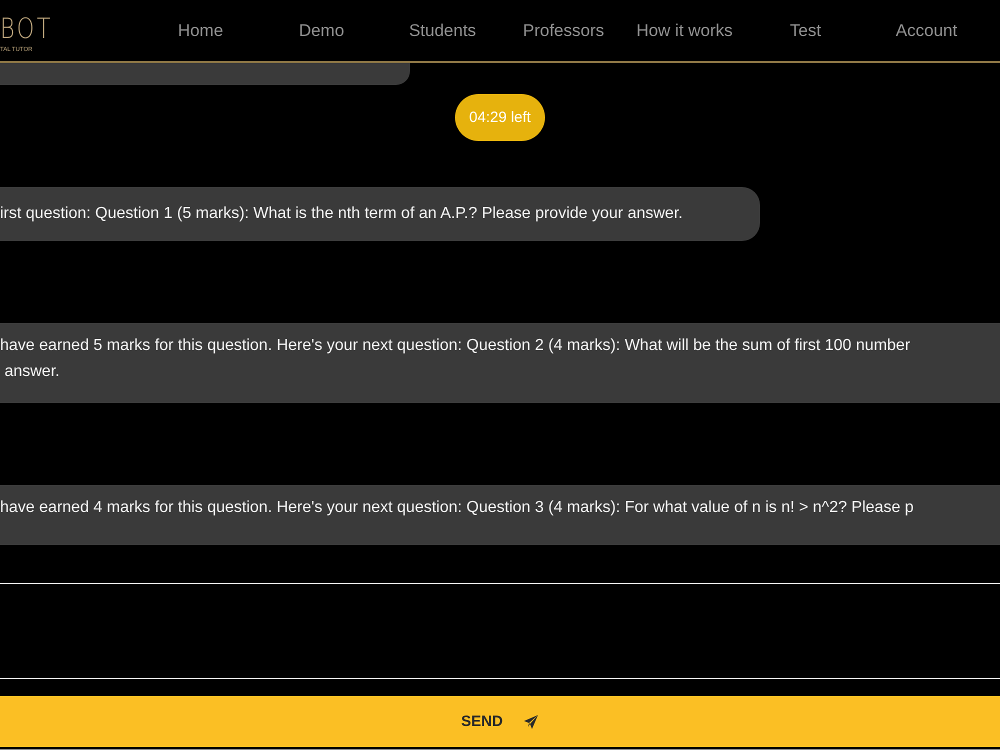 The height and width of the screenshot is (750, 1000). I want to click on message-text: have earned 5 marks for this question. Here's your next question: Question 2 (4 marks): What will be the sum of first 100 number answer., so click(456, 359).